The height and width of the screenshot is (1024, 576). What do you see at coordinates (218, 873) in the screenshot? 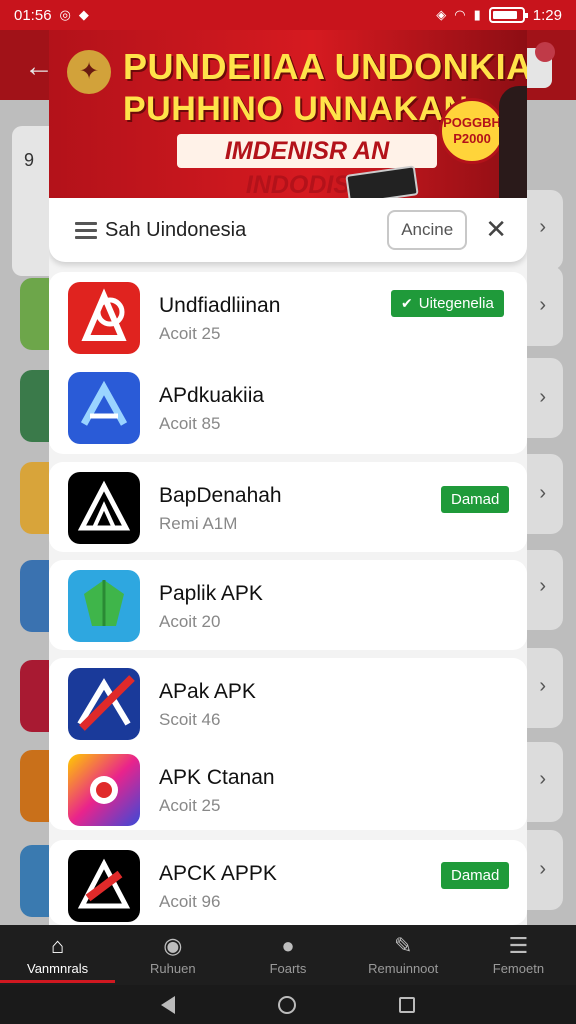
I see `app-name: APCK APPK` at bounding box center [218, 873].